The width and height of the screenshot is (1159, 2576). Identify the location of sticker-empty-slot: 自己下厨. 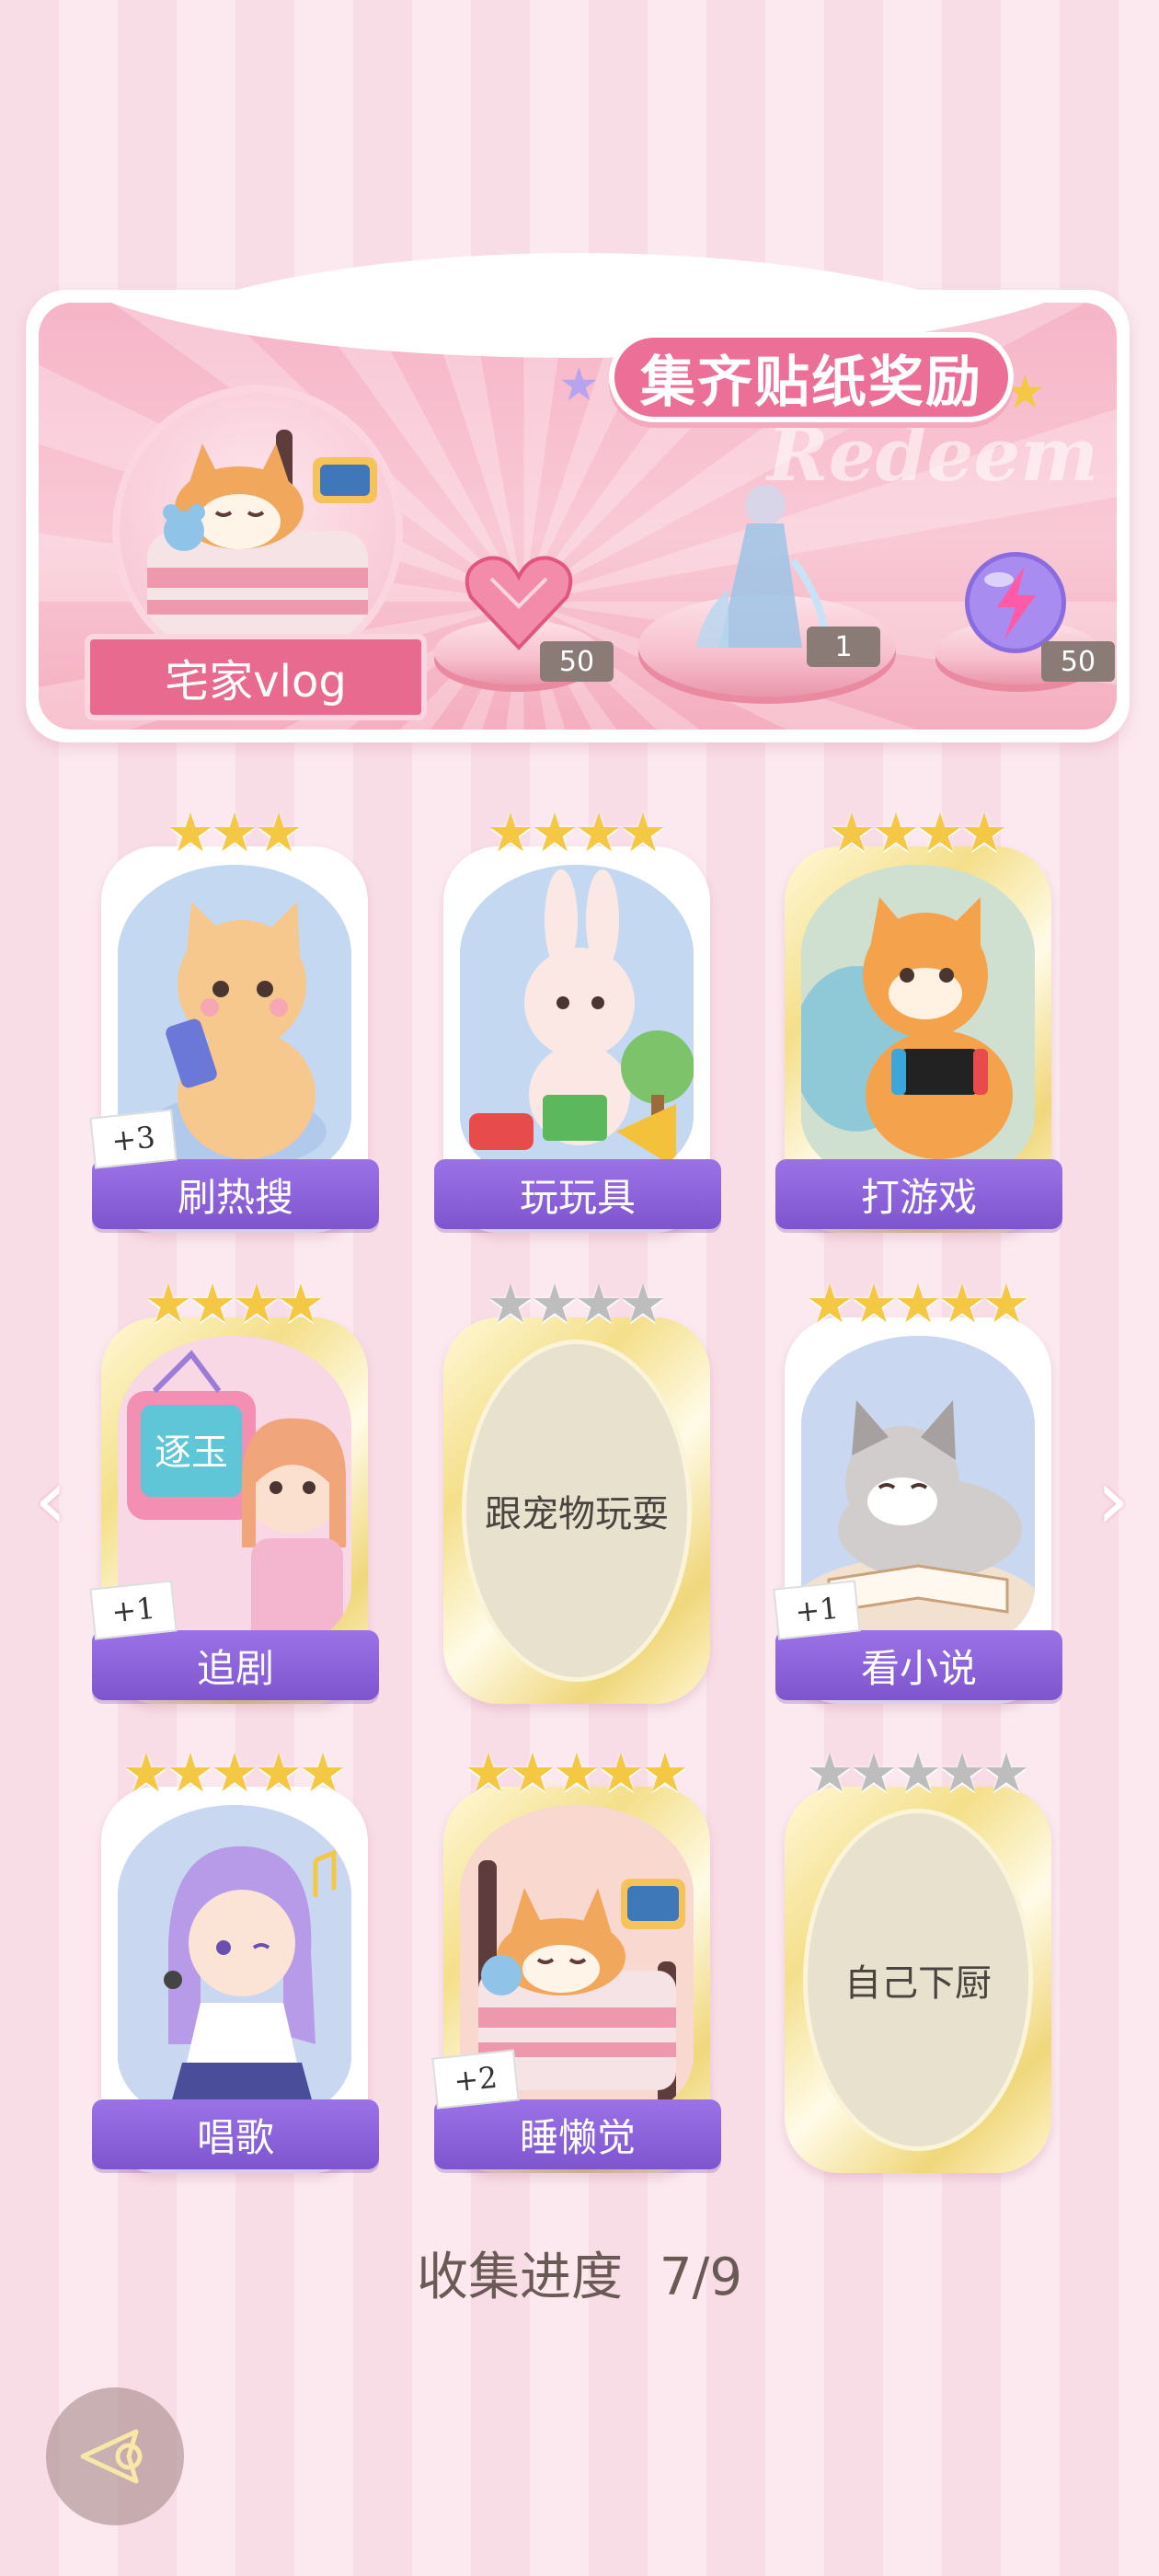
(918, 1980).